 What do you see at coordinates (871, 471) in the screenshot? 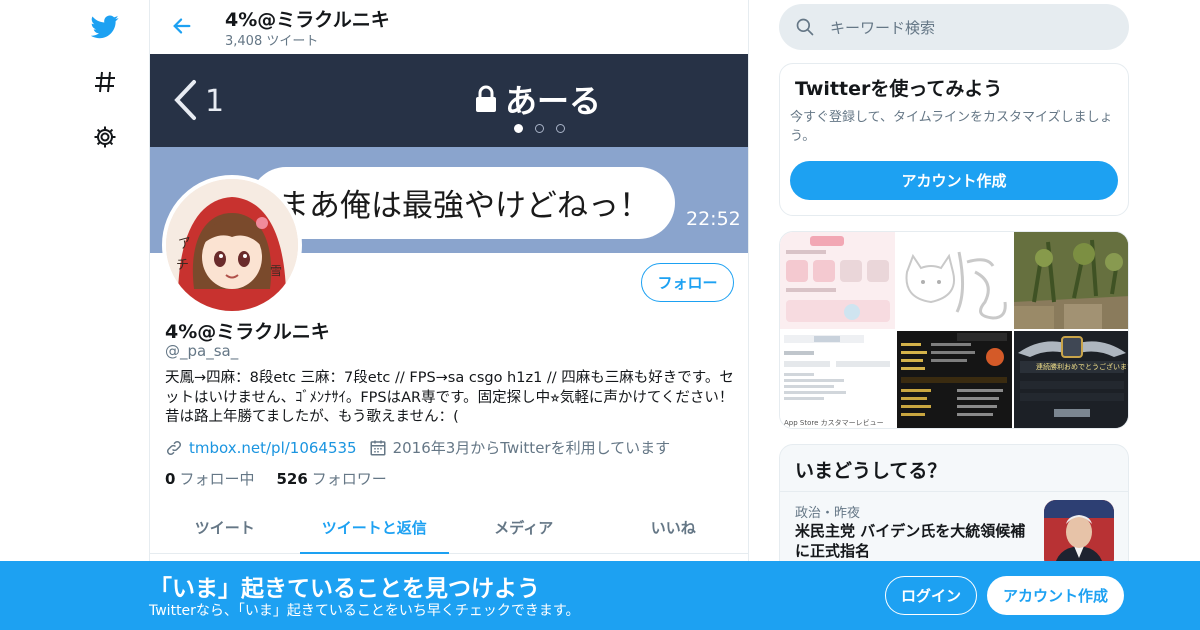
I see `trends-title: いまどうしてる？` at bounding box center [871, 471].